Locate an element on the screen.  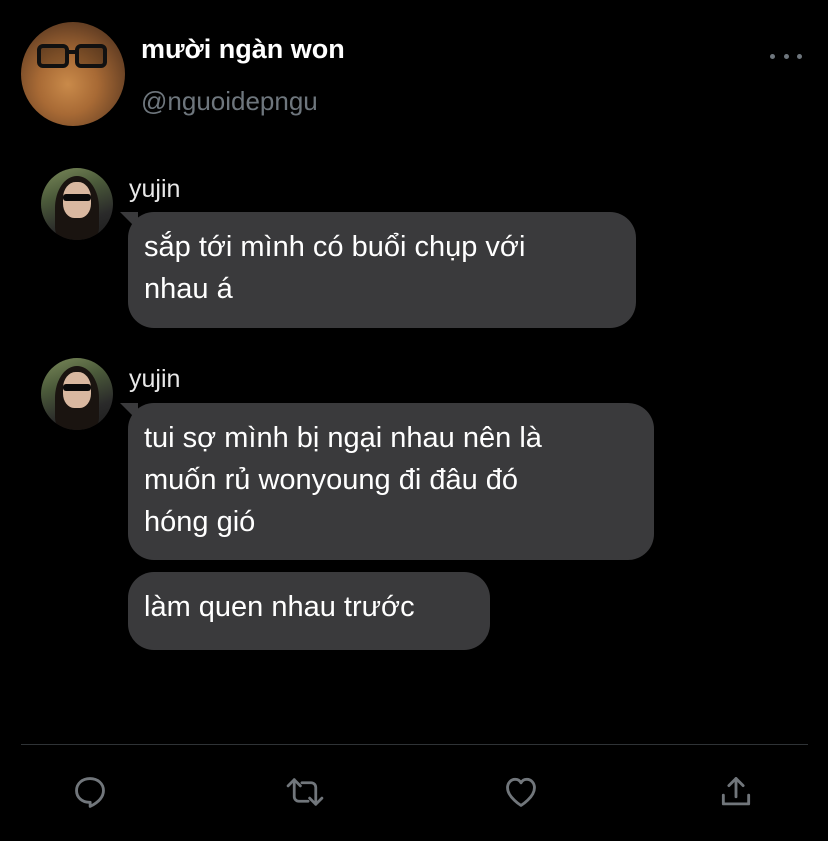
message-line: muốn rủ wonyoung đi đâu đó is located at coordinates (331, 480).